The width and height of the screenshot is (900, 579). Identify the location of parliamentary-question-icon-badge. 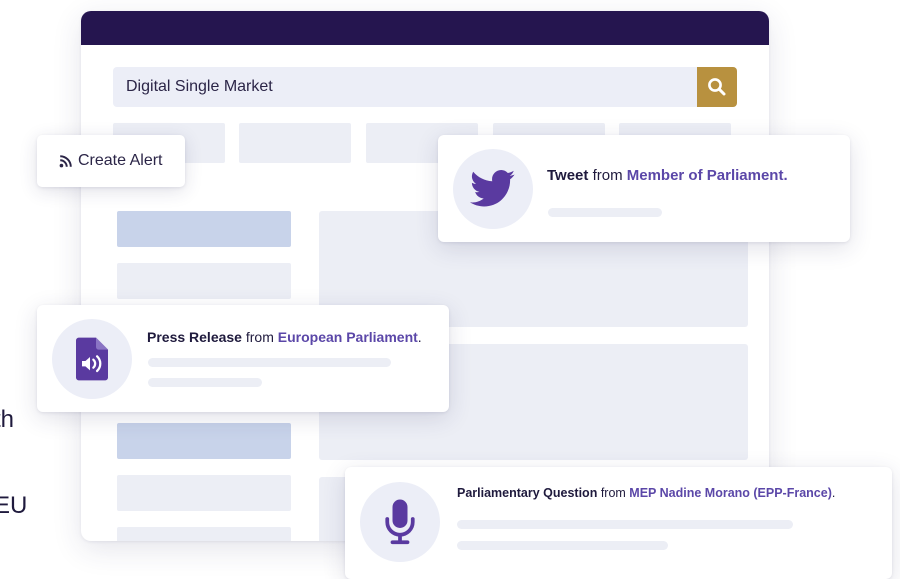
(400, 522).